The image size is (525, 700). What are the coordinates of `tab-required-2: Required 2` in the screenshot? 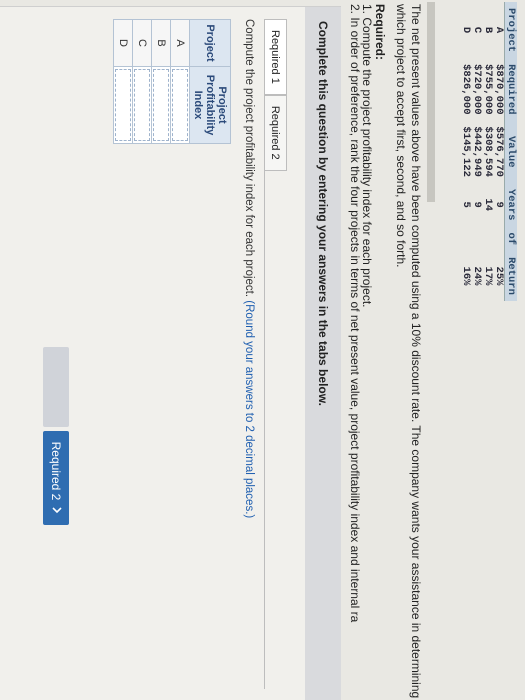 It's located at (275, 132).